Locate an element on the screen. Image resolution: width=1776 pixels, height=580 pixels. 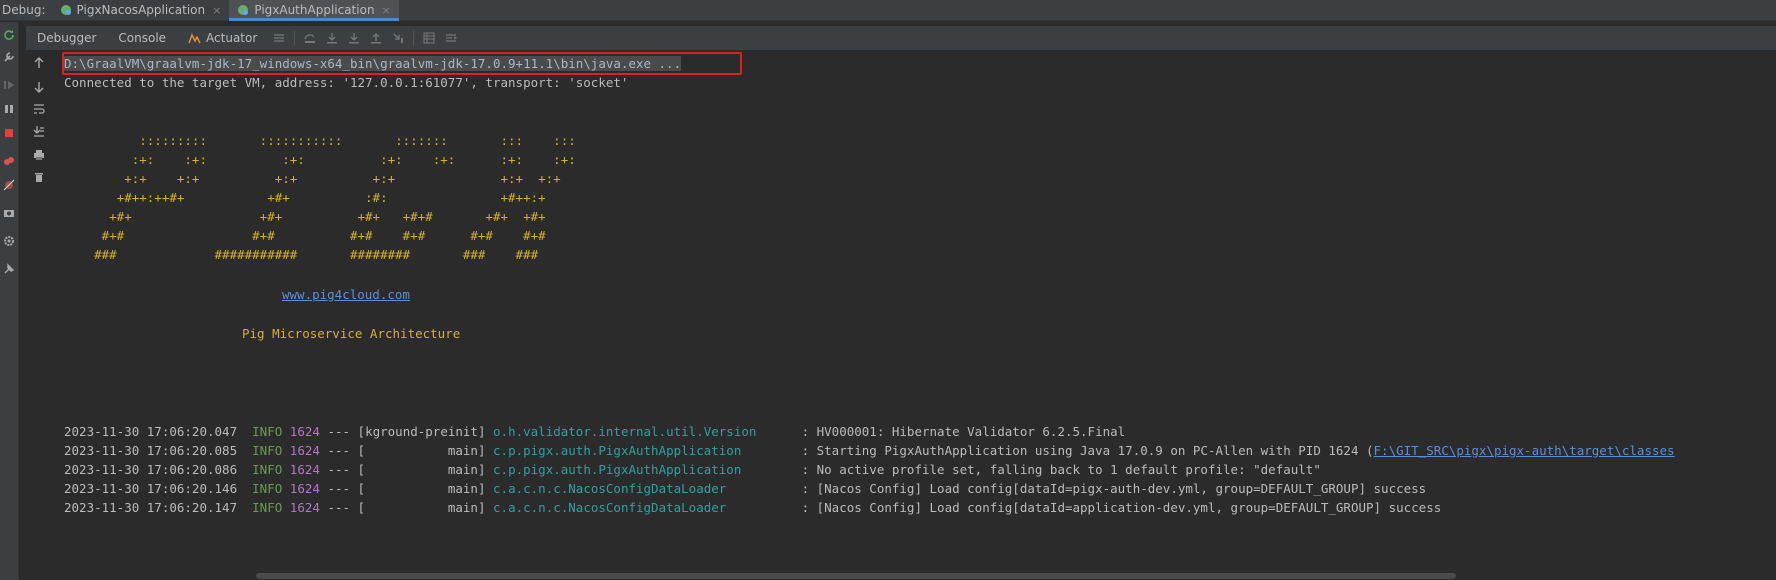
tab-pigx-auth-application: PigxAuthApplication × is located at coordinates (314, 10).